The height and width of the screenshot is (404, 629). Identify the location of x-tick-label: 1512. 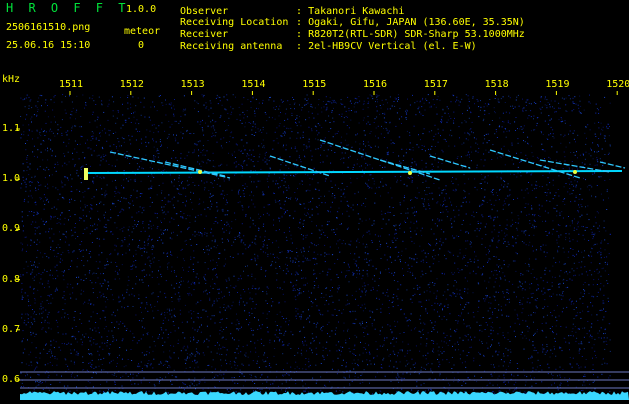
(132, 84).